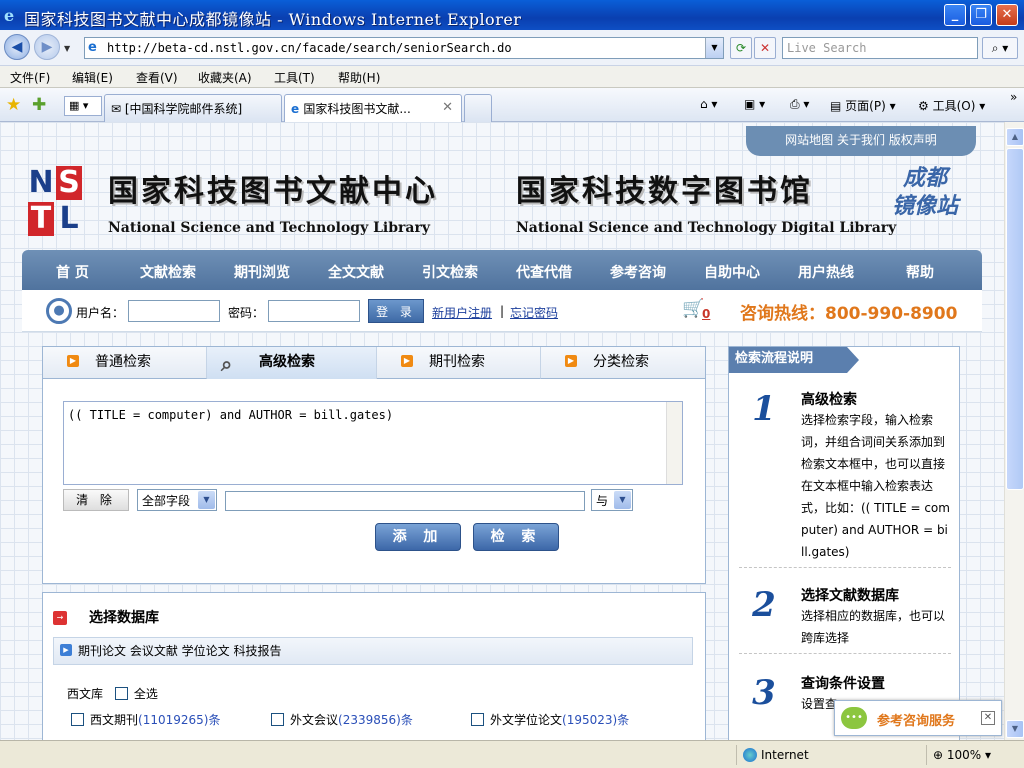  I want to click on home-icon: ⌂ ▾, so click(708, 104).